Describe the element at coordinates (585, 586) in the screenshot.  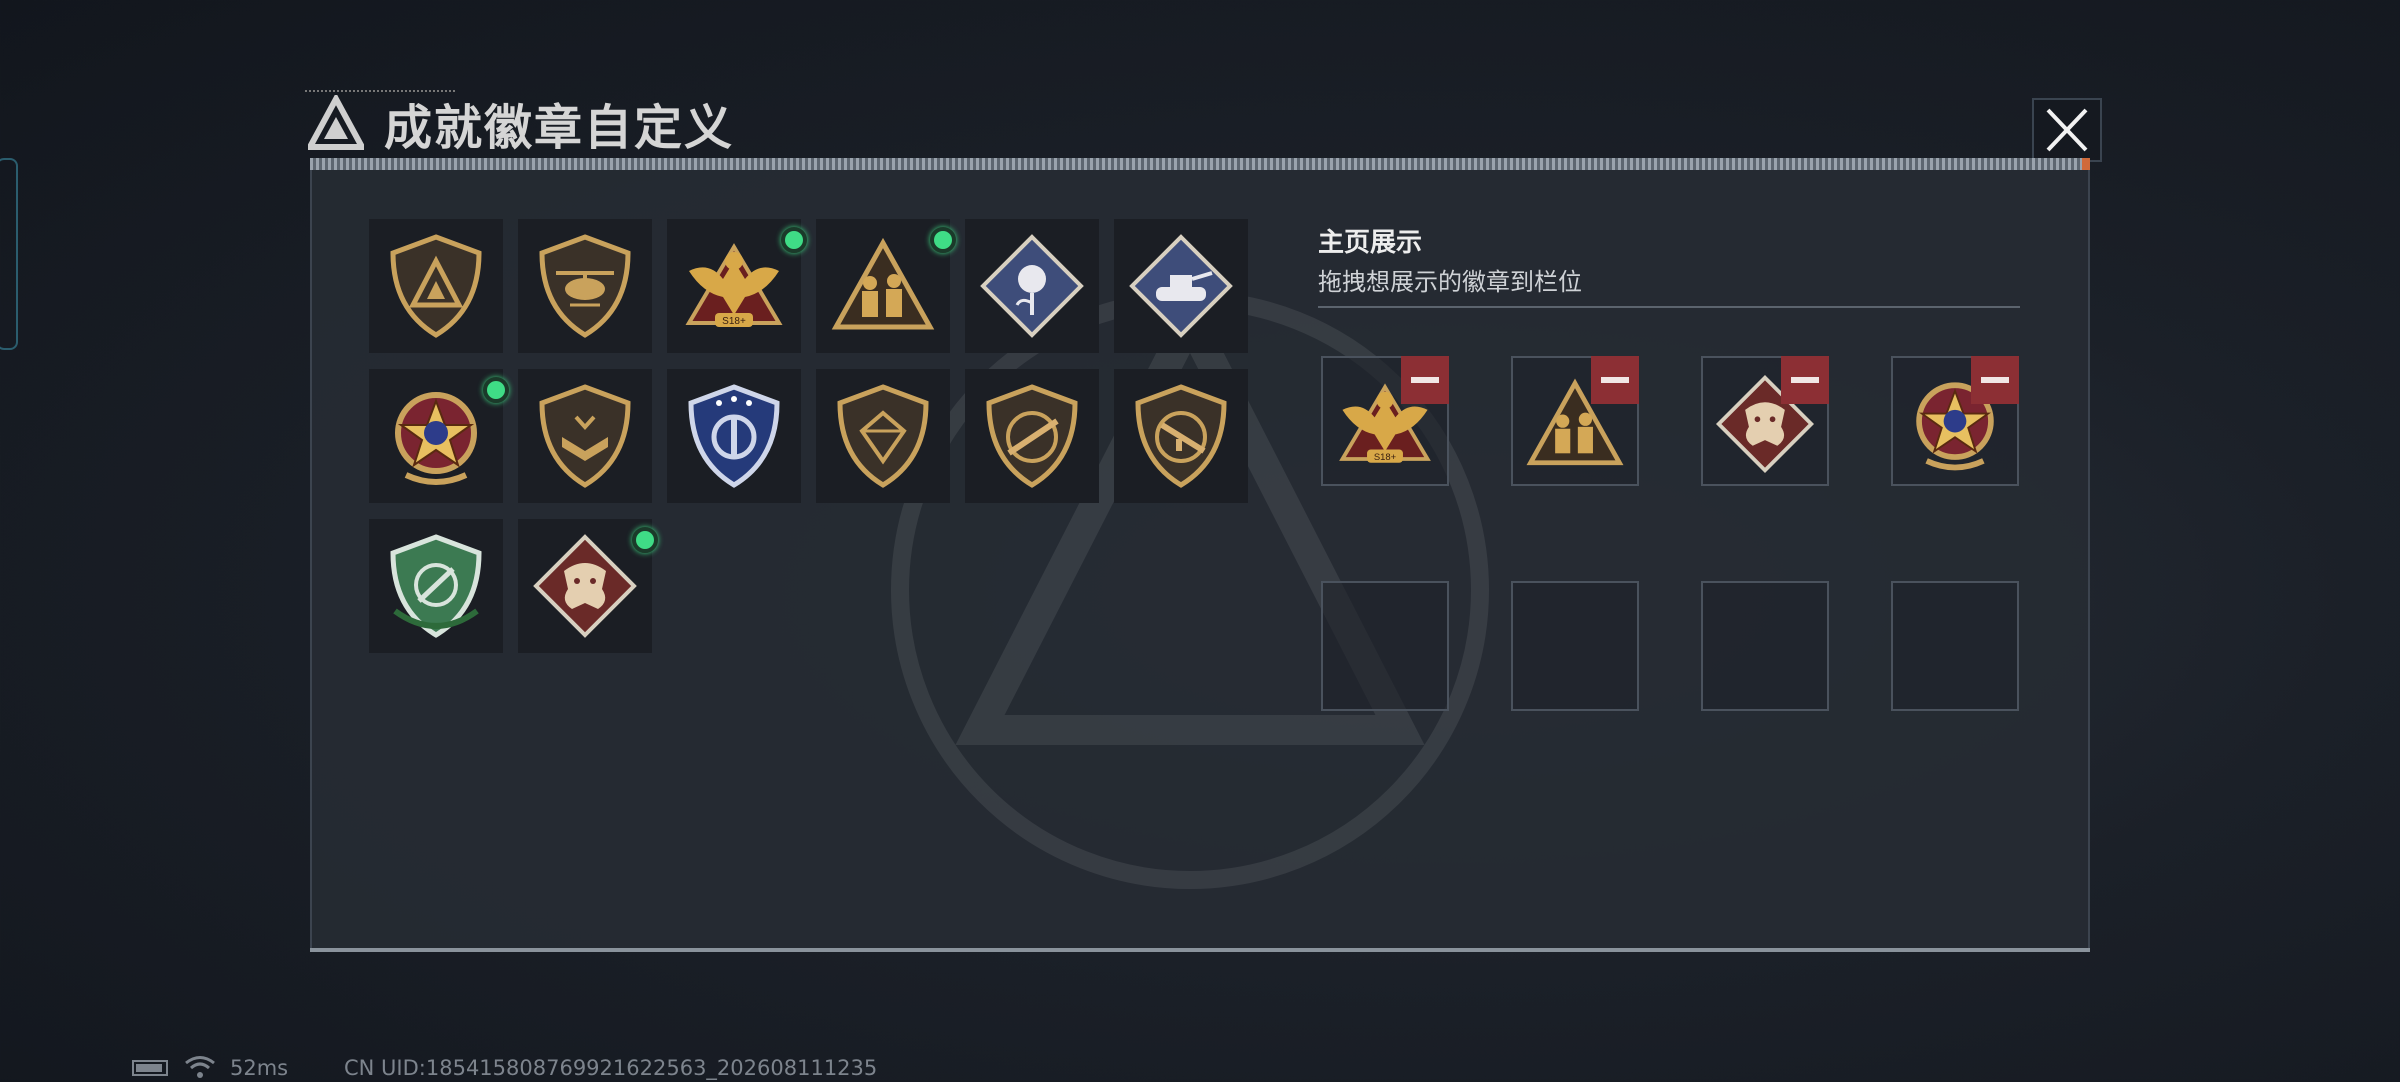
I see `dragon-diamond-badge-icon` at that location.